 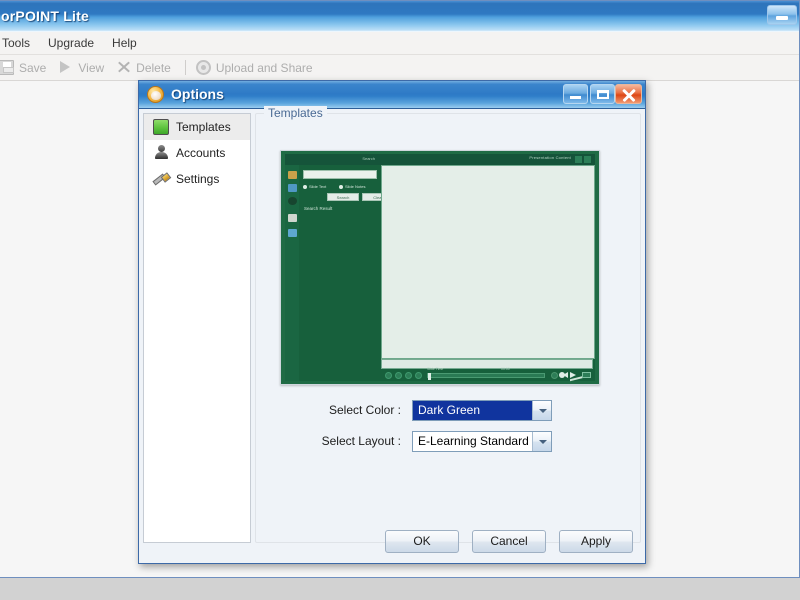 I want to click on toolbar-save-button: Save, so click(x=27, y=67).